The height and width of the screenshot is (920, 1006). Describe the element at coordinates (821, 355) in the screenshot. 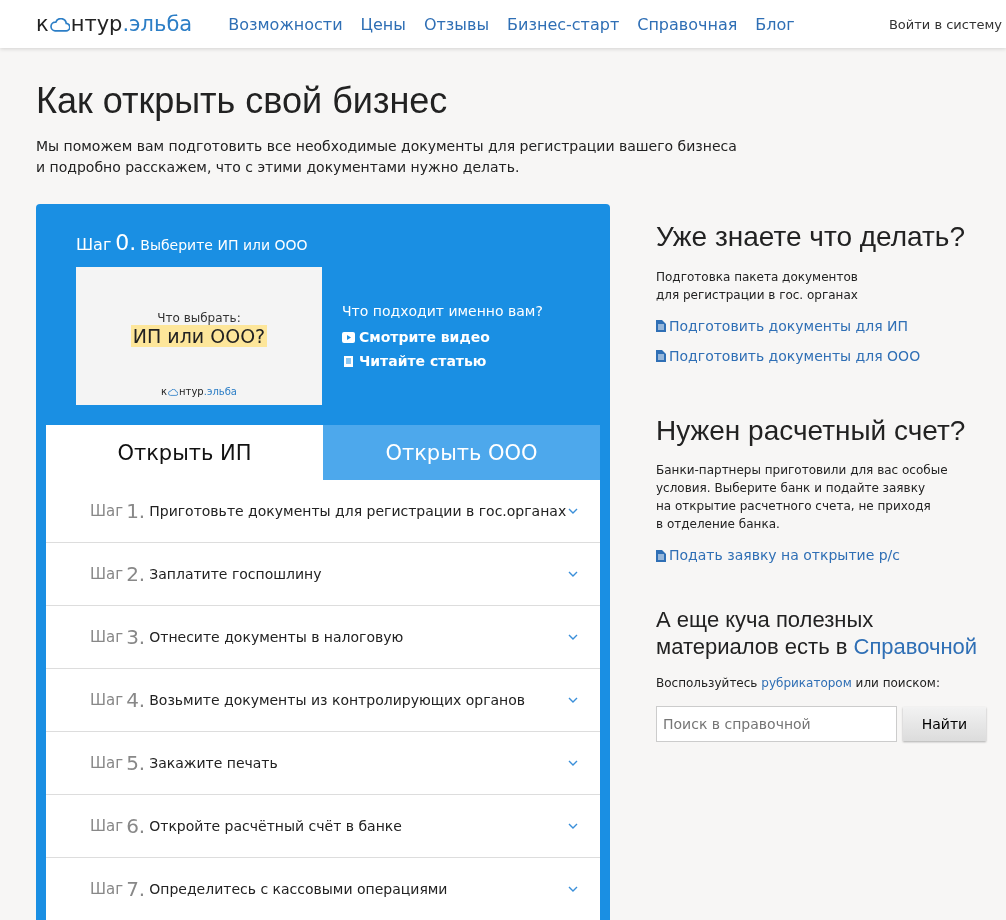

I see `document-link: Подготовить документы для ООО` at that location.